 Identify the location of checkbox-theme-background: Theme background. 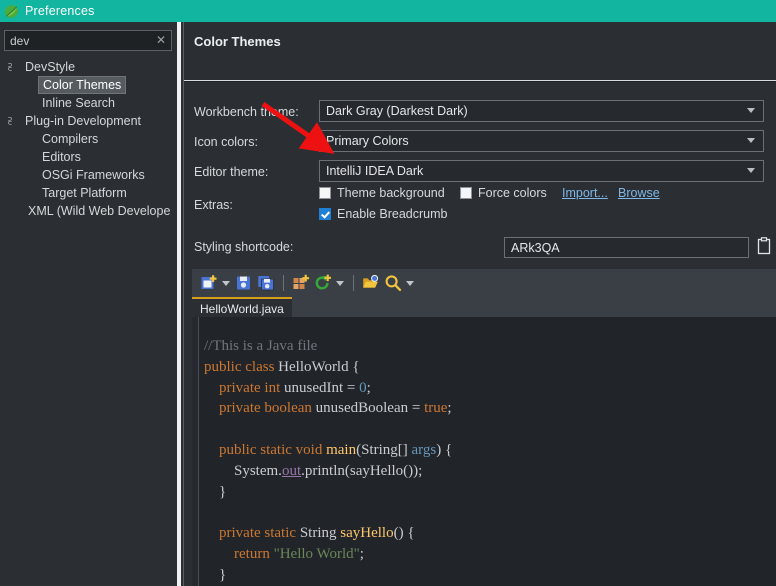
(382, 193).